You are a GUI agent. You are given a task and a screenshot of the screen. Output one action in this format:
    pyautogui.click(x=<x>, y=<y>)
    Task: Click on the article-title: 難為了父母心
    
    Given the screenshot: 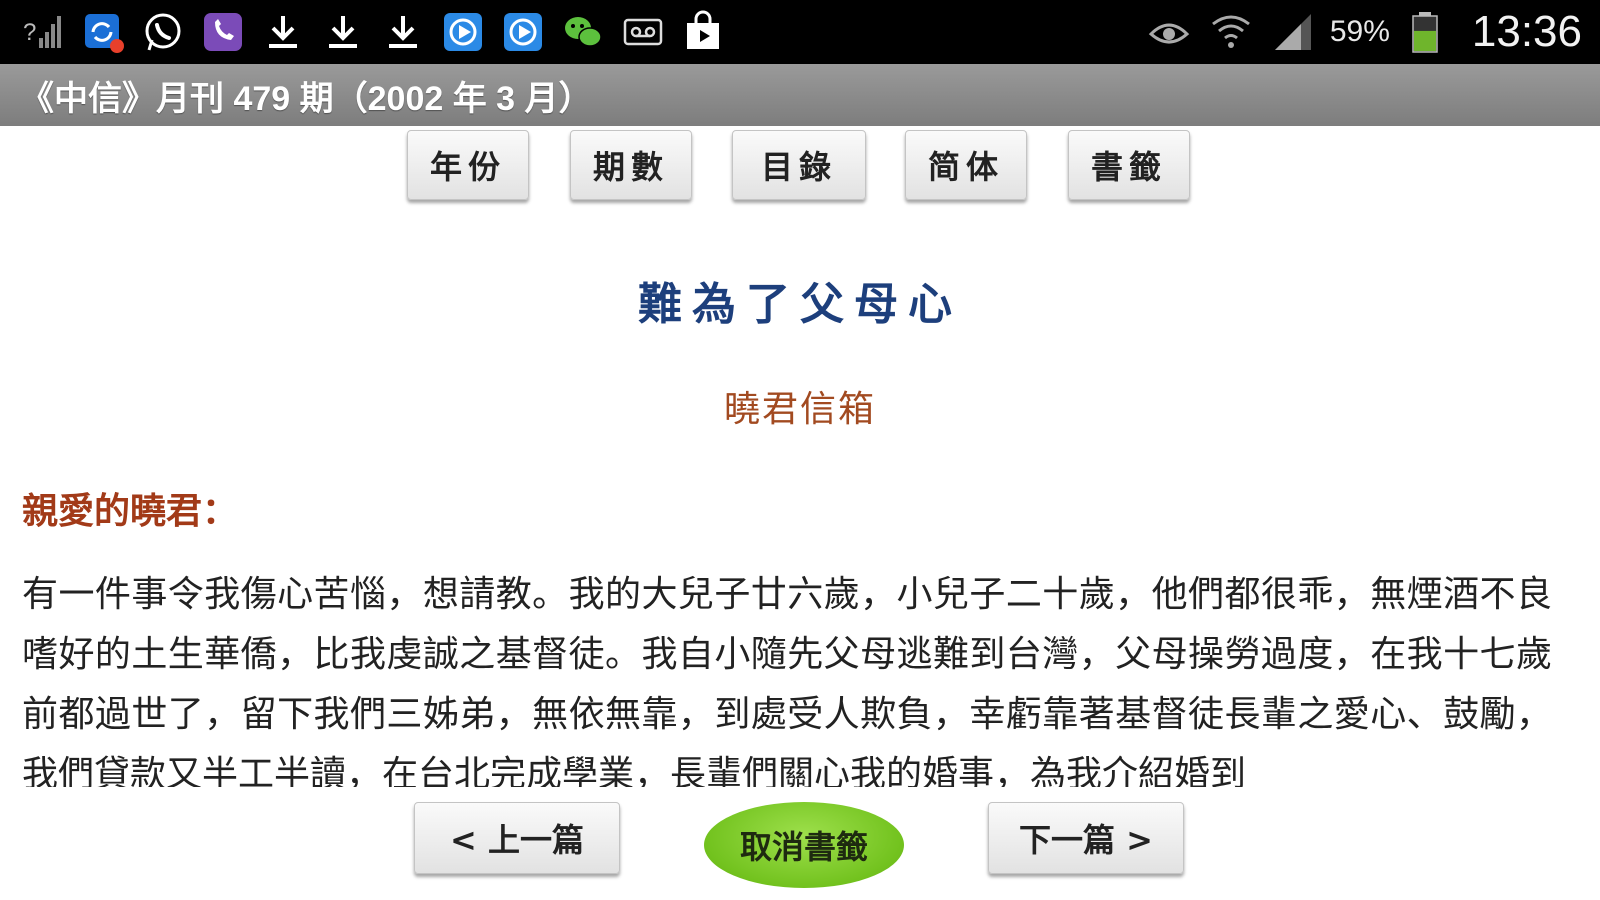 What is the action you would take?
    pyautogui.click(x=800, y=304)
    